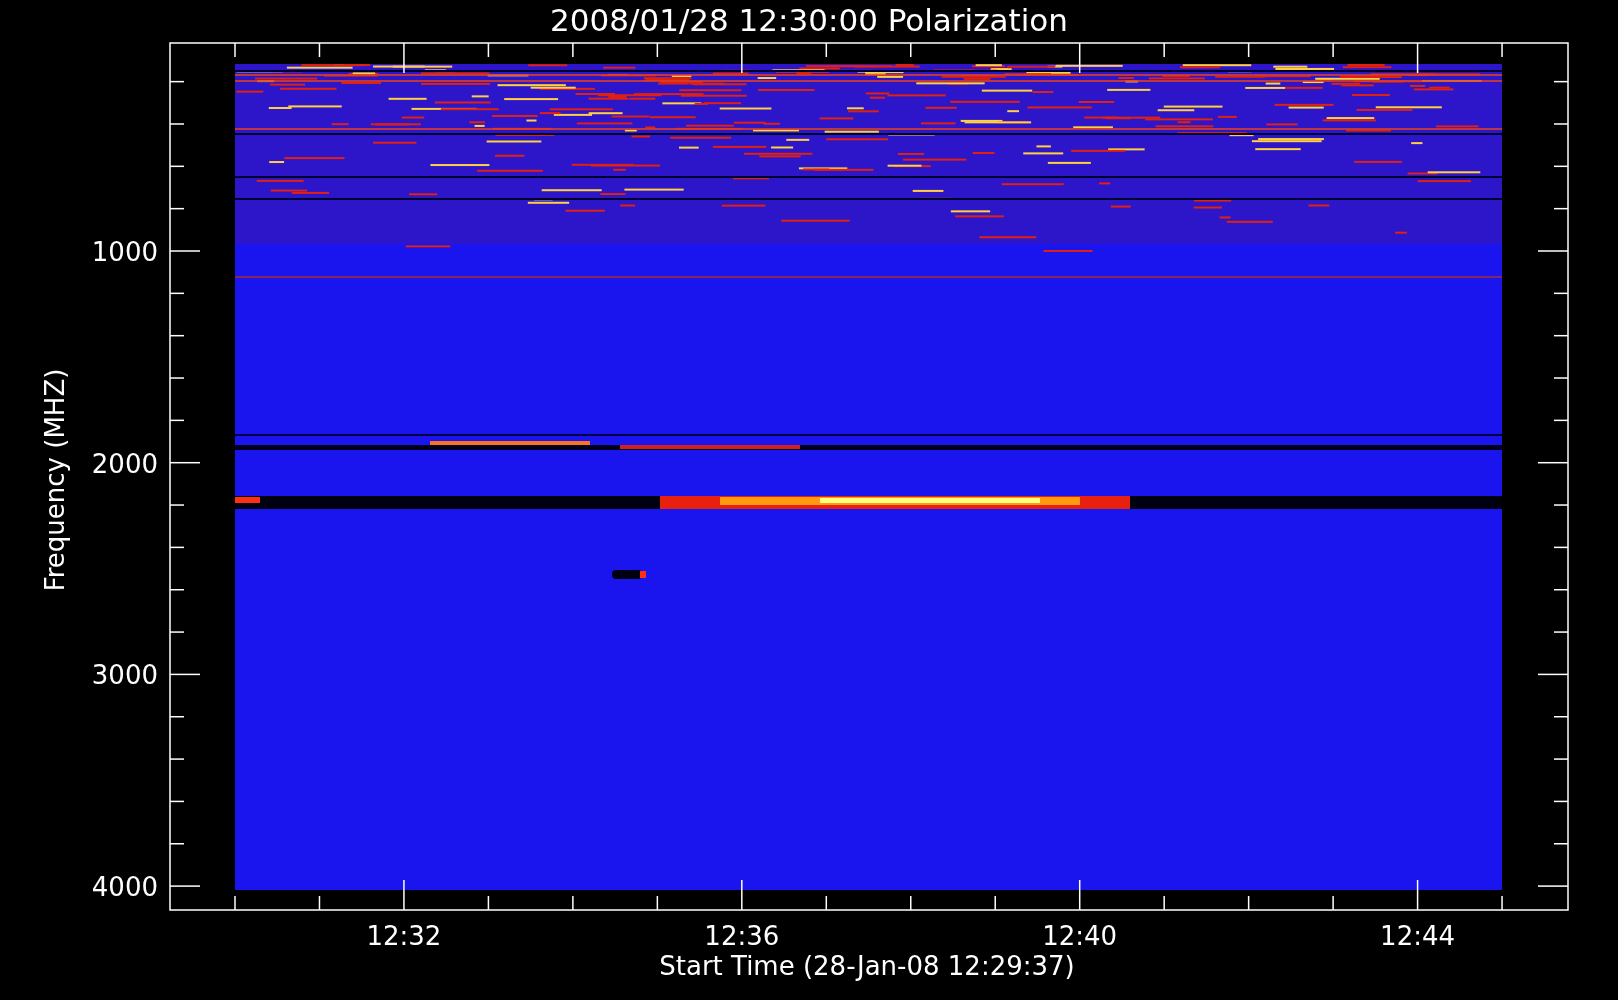  What do you see at coordinates (124, 887) in the screenshot?
I see `y-tick-label: 4000` at bounding box center [124, 887].